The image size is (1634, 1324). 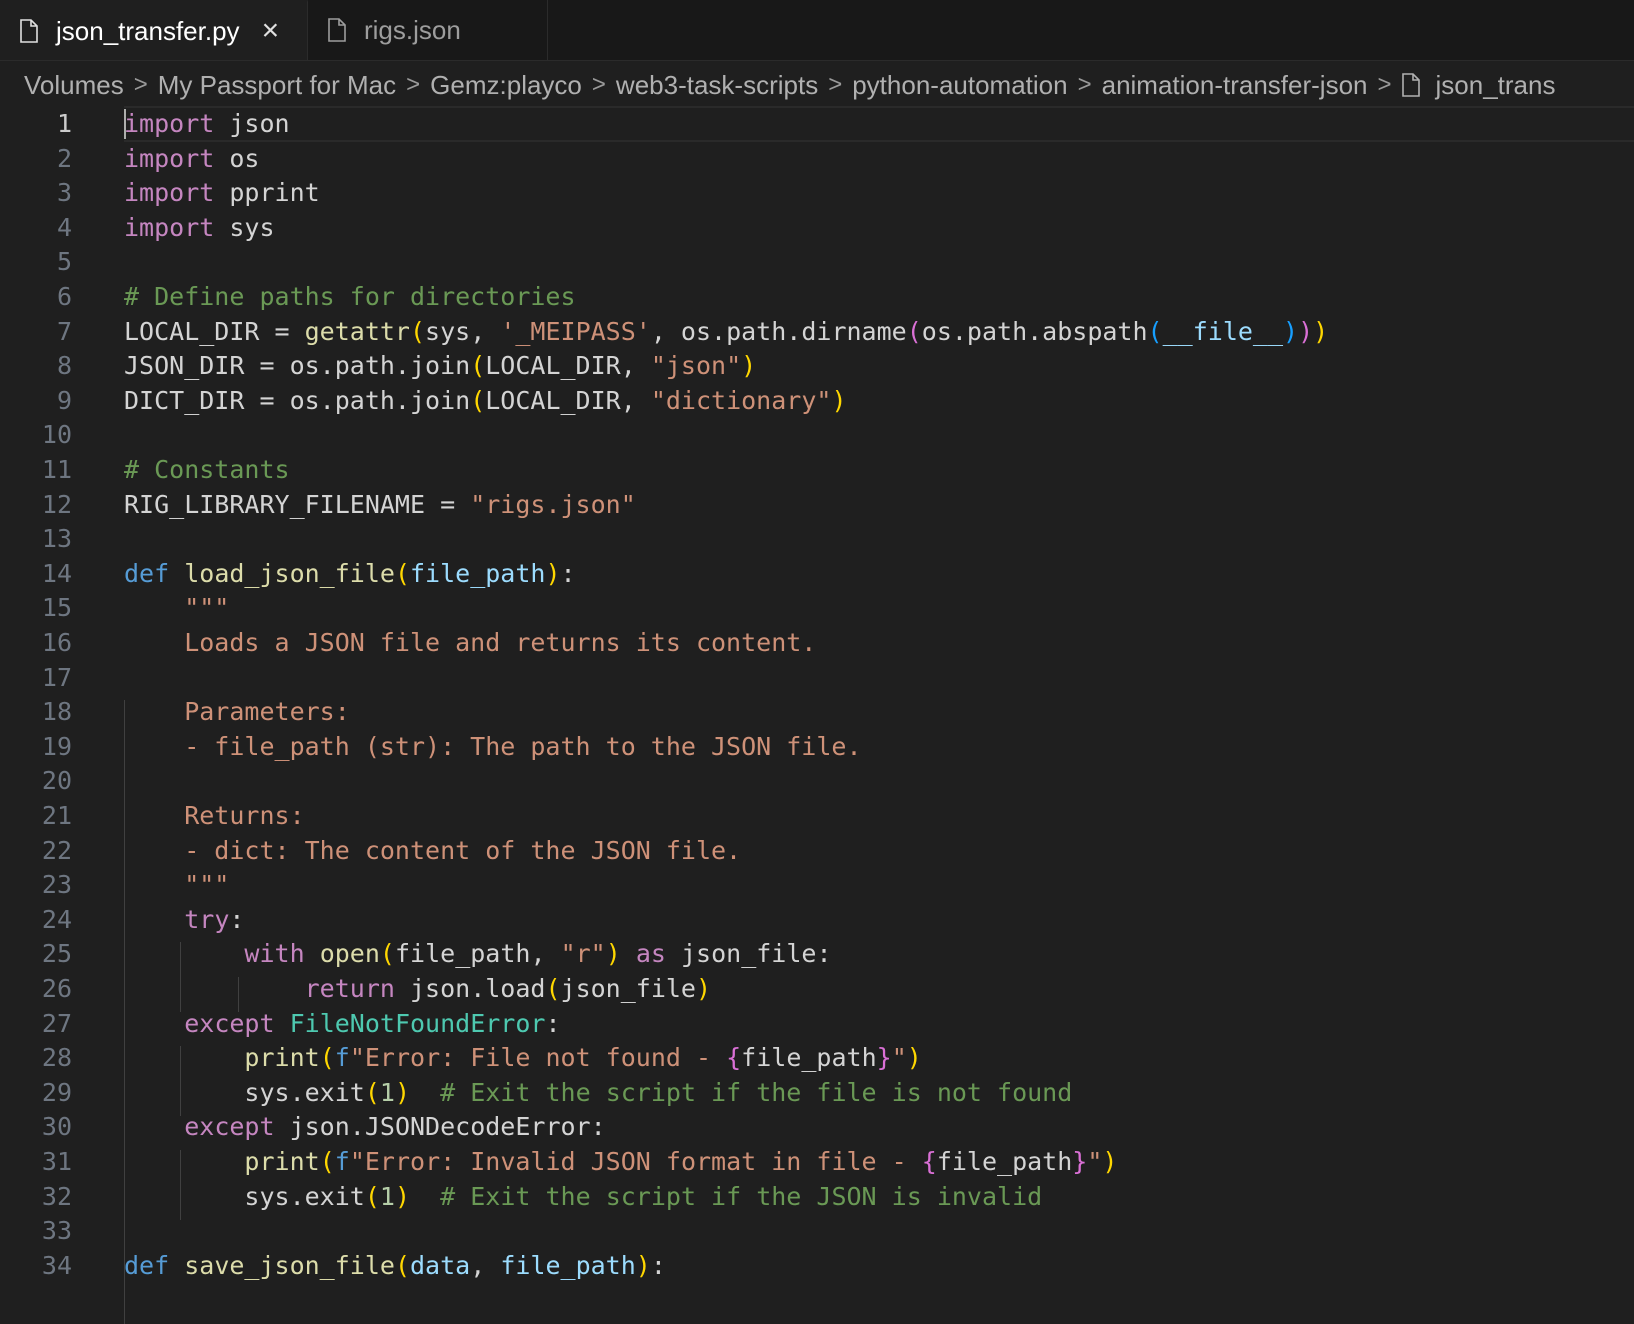 I want to click on line-number: 22, so click(x=56, y=850).